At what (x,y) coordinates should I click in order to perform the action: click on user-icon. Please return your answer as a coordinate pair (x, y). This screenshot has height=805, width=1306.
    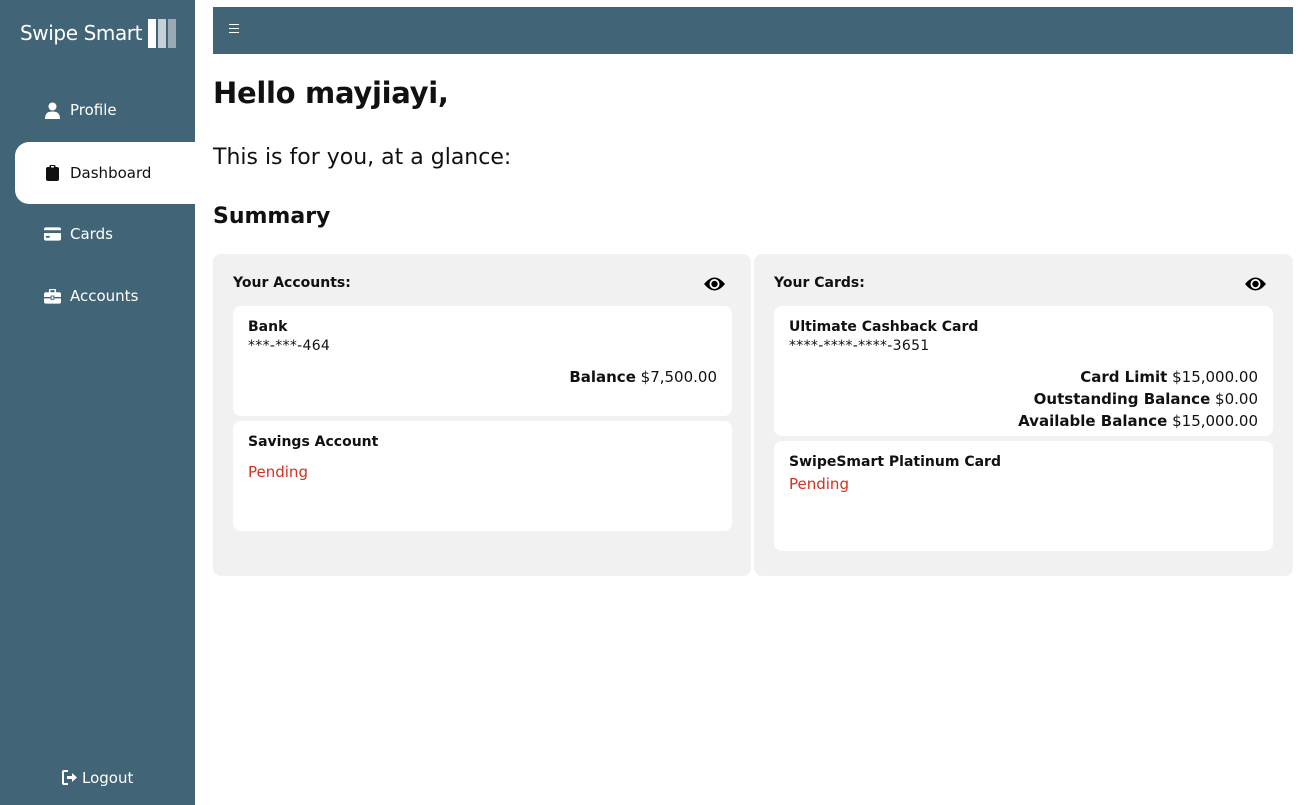
    Looking at the image, I should click on (52, 110).